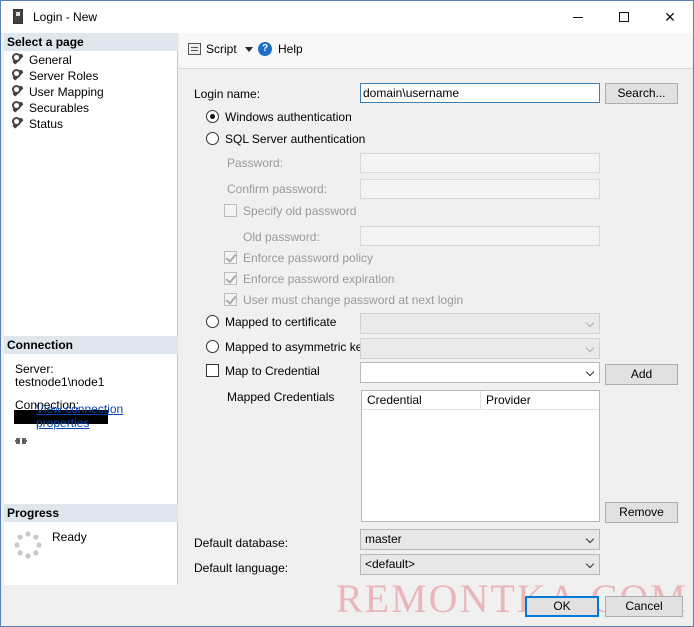  Describe the element at coordinates (91, 345) in the screenshot. I see `connection-header: Connection` at that location.